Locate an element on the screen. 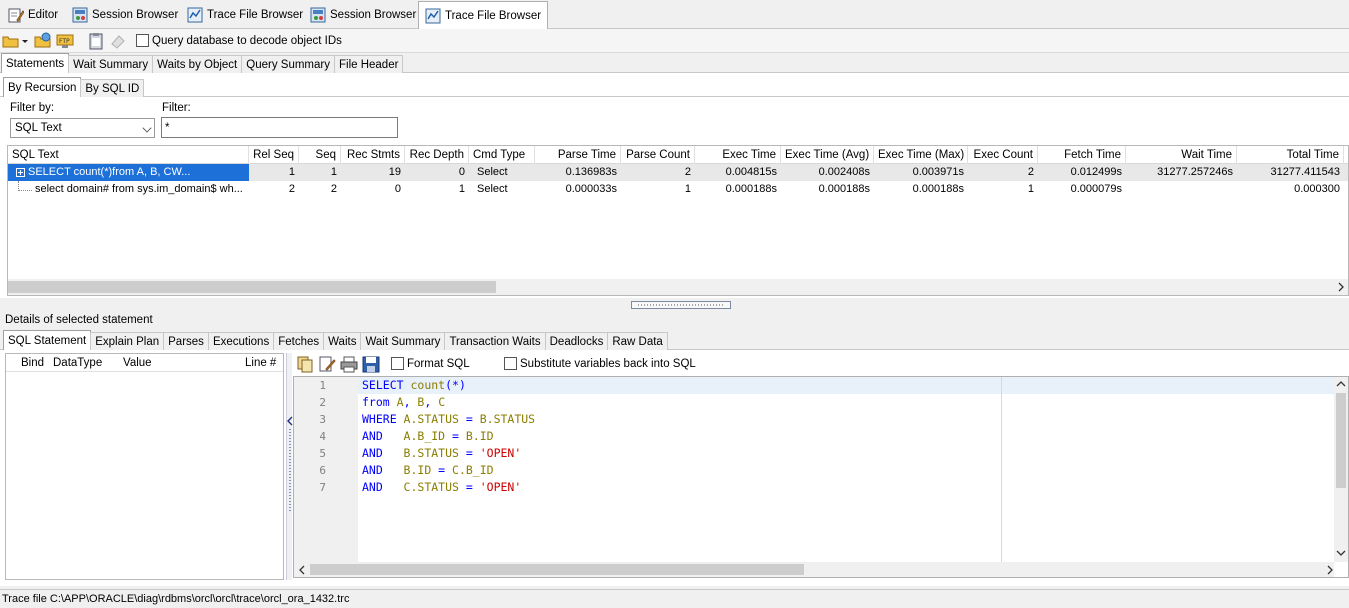 This screenshot has height=608, width=1349. copy-icon is located at coordinates (305, 364).